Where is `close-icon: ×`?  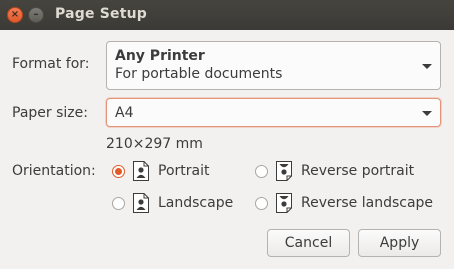 close-icon: × is located at coordinates (15, 14).